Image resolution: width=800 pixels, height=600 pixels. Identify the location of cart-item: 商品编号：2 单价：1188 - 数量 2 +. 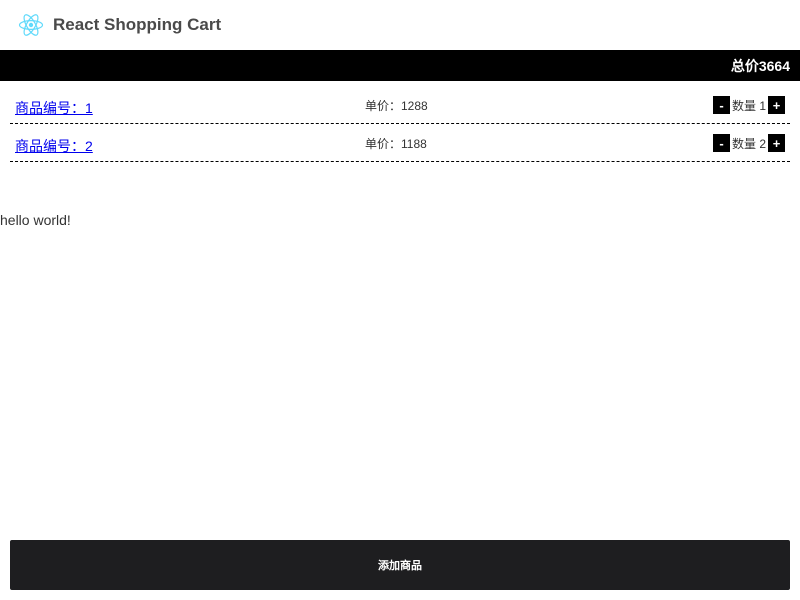
(400, 143).